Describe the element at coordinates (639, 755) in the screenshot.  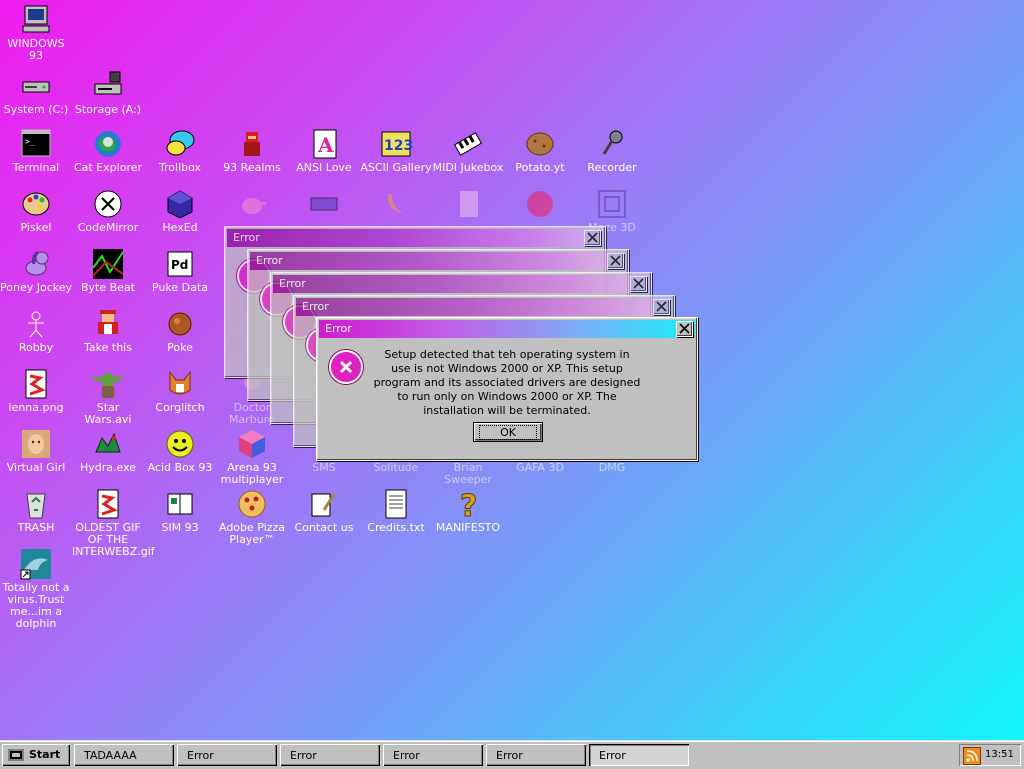
I see `task-button-error-active: Error` at that location.